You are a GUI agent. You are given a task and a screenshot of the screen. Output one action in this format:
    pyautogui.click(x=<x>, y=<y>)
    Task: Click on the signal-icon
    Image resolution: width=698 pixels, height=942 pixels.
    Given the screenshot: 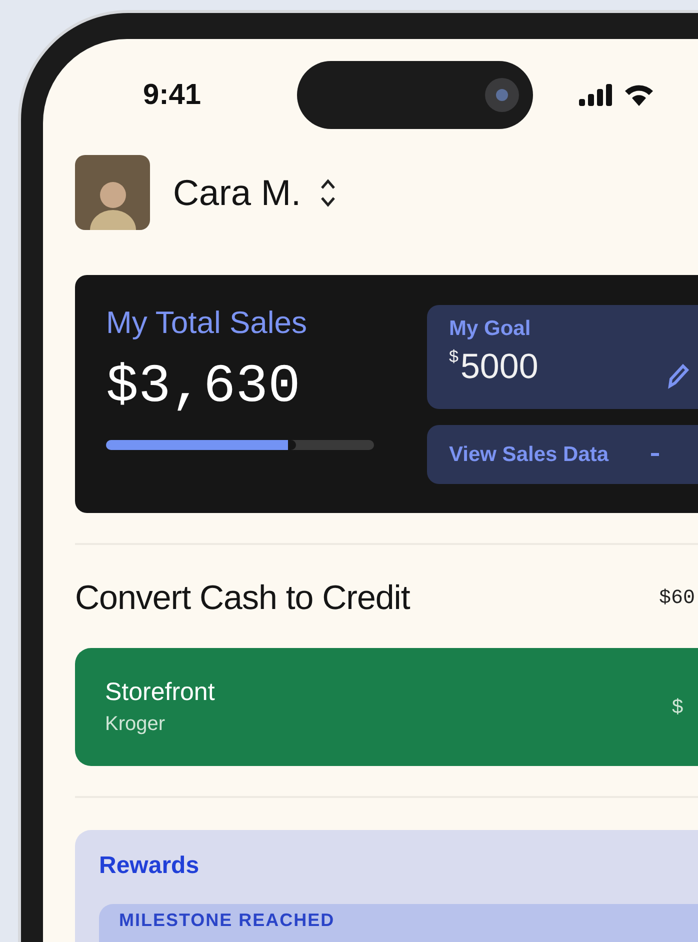 What is the action you would take?
    pyautogui.click(x=597, y=95)
    